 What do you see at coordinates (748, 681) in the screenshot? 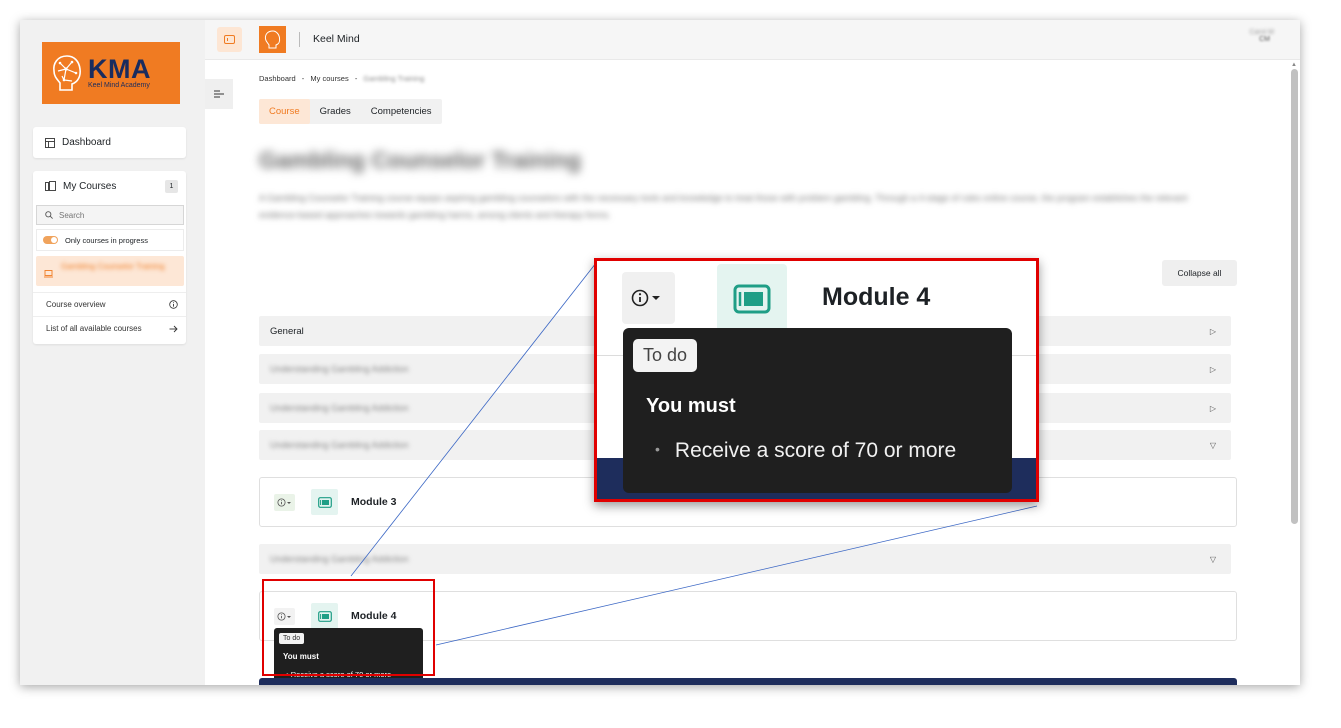
I see `navy-section-bar` at bounding box center [748, 681].